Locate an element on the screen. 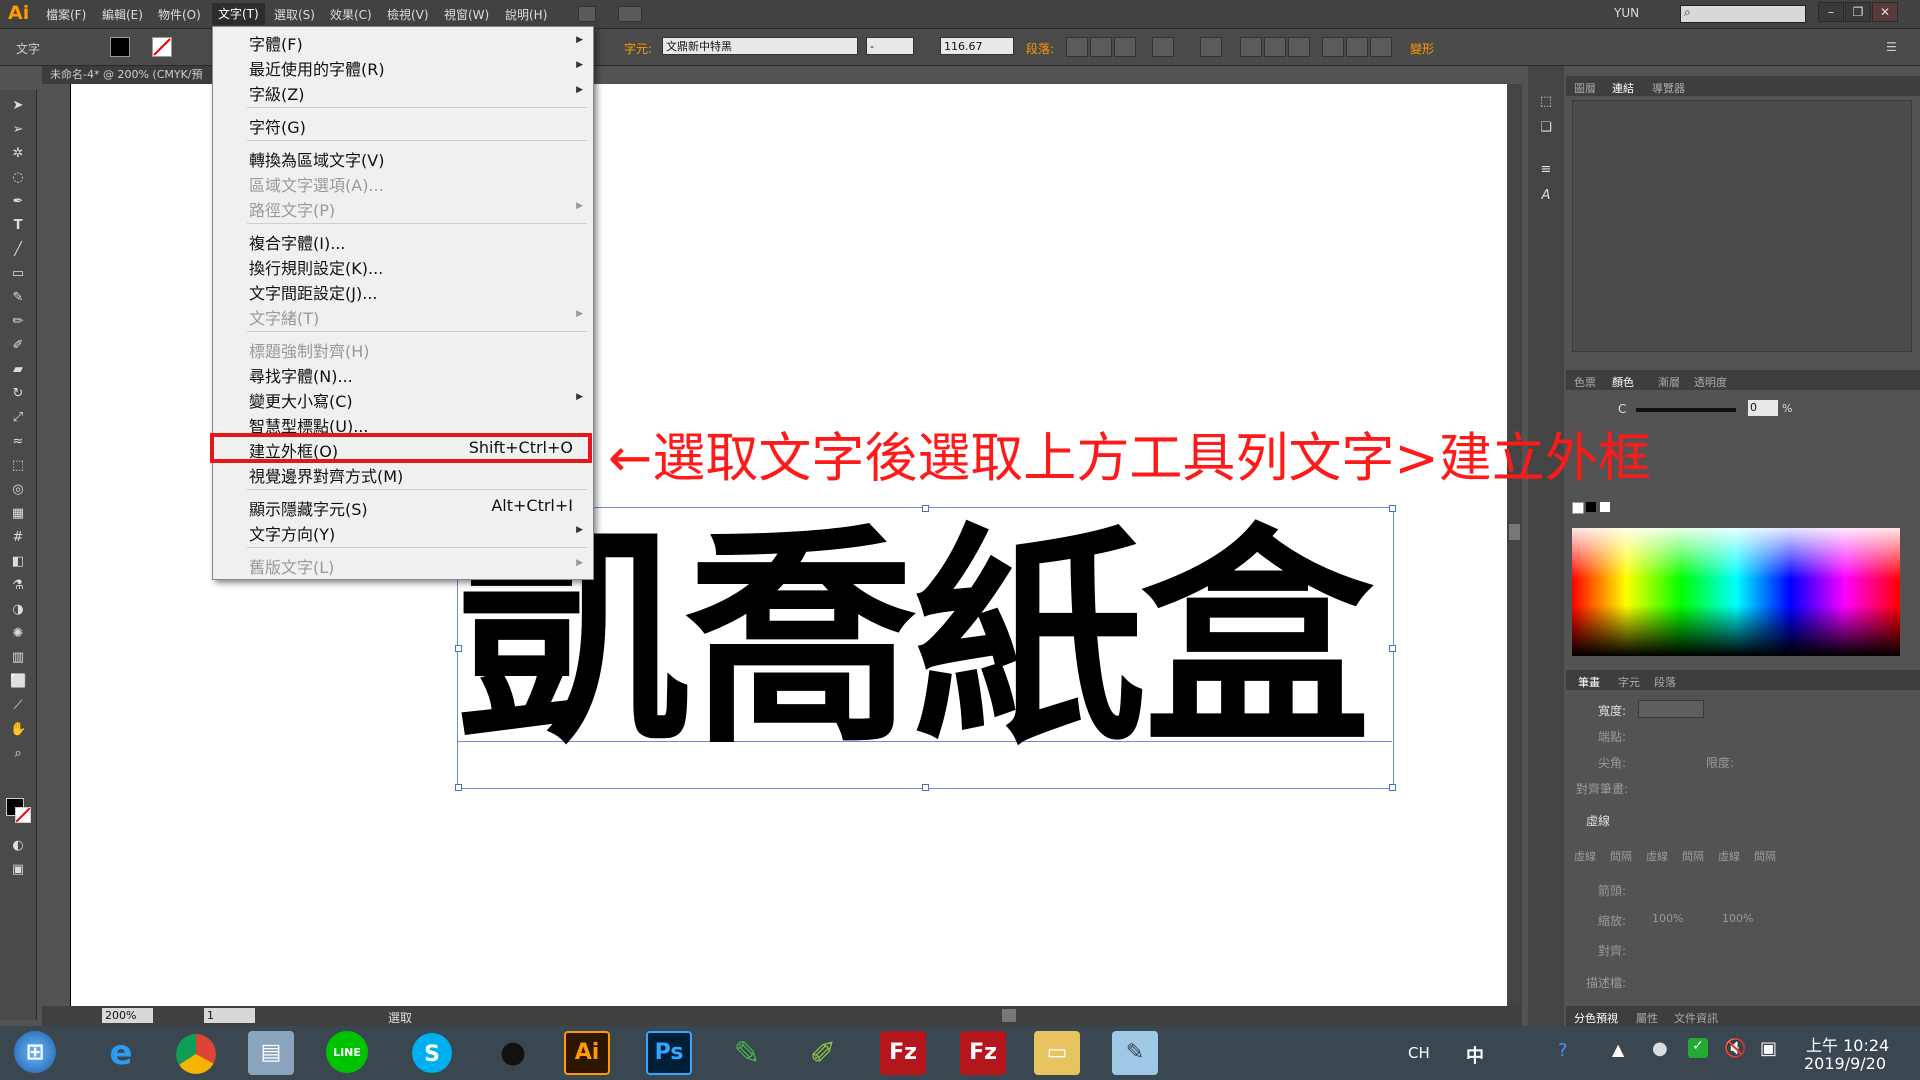  tab-separations-preview: 分色預視 is located at coordinates (1596, 1018).